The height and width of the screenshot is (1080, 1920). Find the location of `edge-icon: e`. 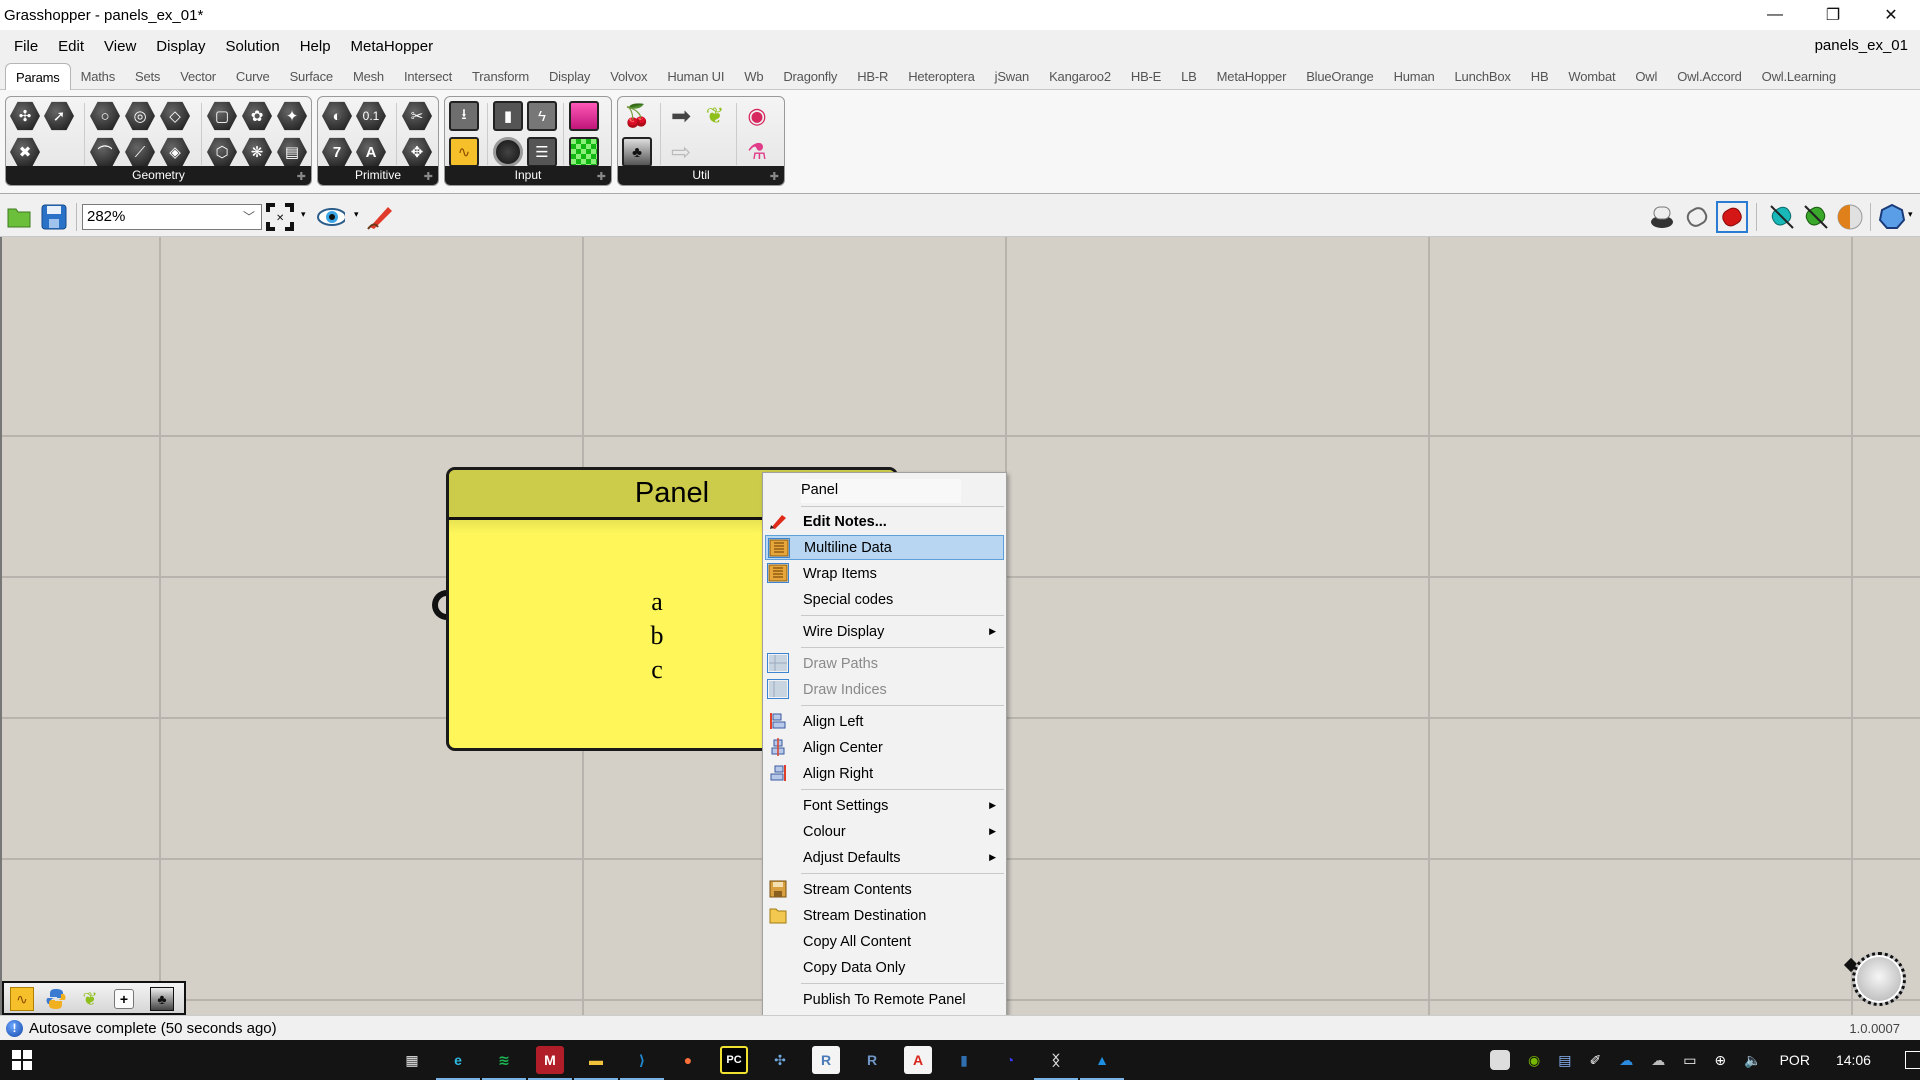

edge-icon: e is located at coordinates (458, 1060).